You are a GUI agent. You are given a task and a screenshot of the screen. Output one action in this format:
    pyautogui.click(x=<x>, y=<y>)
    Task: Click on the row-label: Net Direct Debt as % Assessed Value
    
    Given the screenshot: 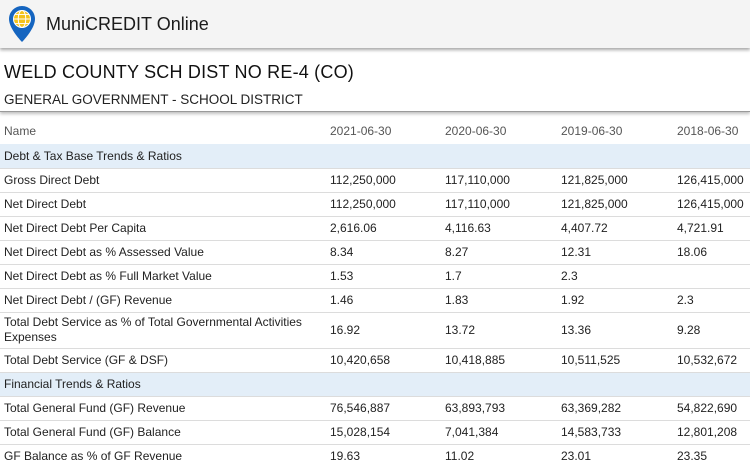 What is the action you would take?
    pyautogui.click(x=163, y=252)
    